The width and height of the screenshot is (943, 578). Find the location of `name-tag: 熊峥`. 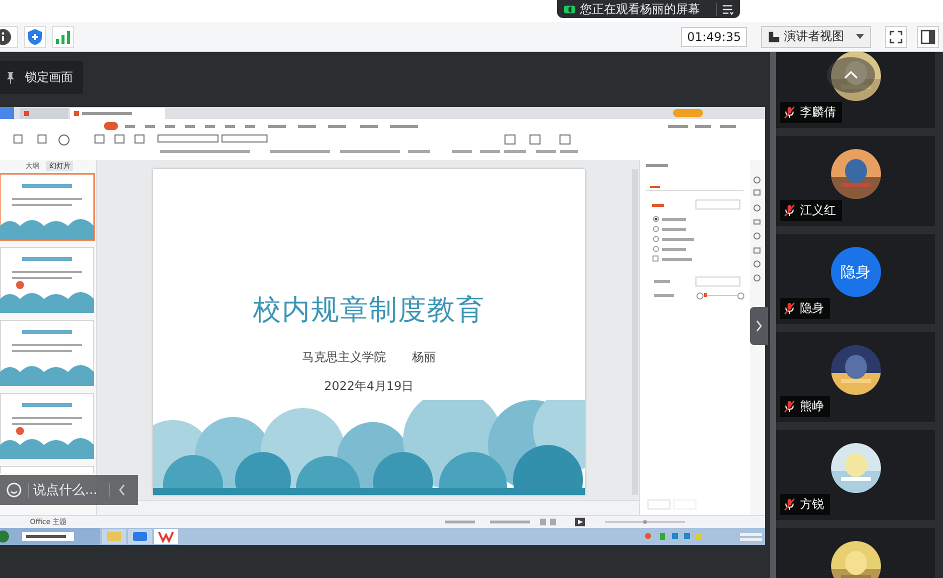

name-tag: 熊峥 is located at coordinates (805, 406).